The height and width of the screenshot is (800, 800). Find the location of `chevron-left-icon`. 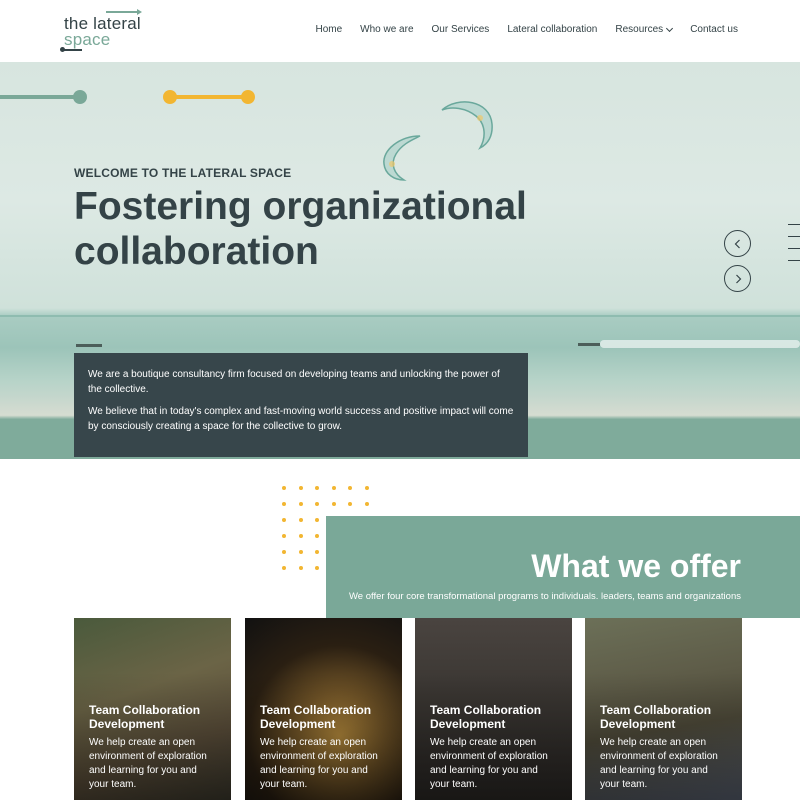

chevron-left-icon is located at coordinates (737, 243).